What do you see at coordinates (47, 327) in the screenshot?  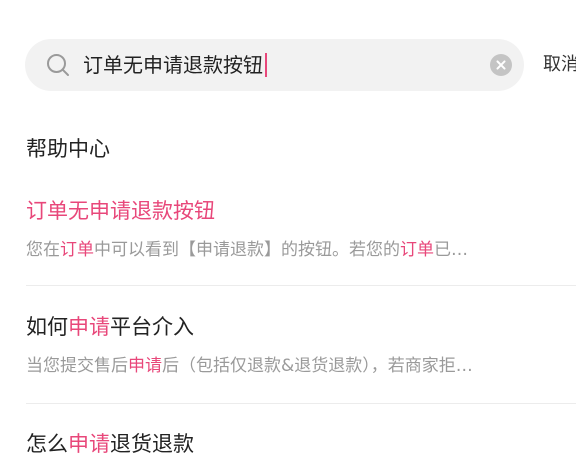 I see `title-text: 如何` at bounding box center [47, 327].